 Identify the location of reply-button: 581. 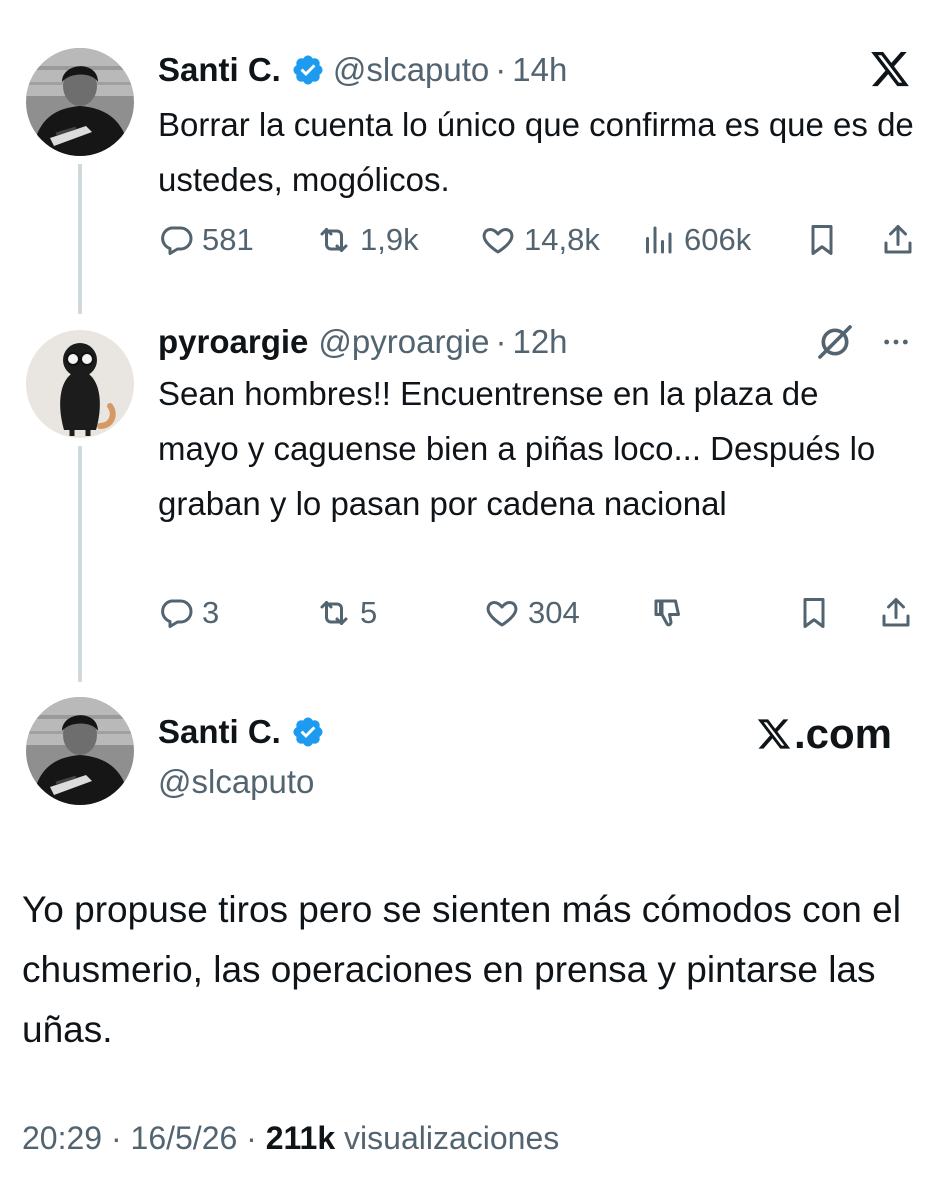
(206, 240).